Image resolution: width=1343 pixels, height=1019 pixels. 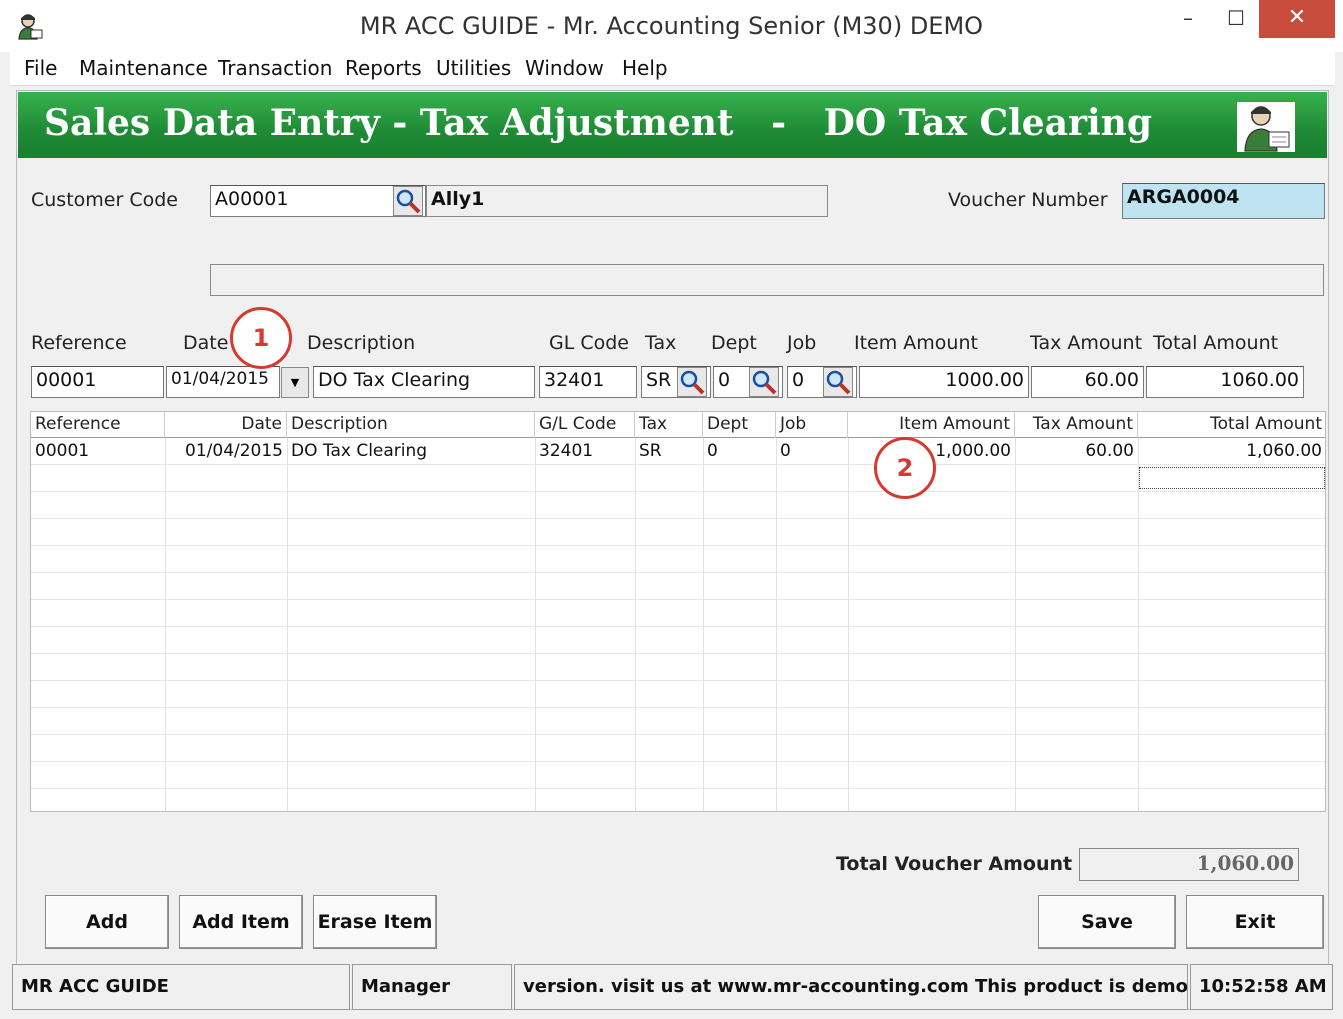 What do you see at coordinates (1232, 478) in the screenshot?
I see `grid-focus-cell` at bounding box center [1232, 478].